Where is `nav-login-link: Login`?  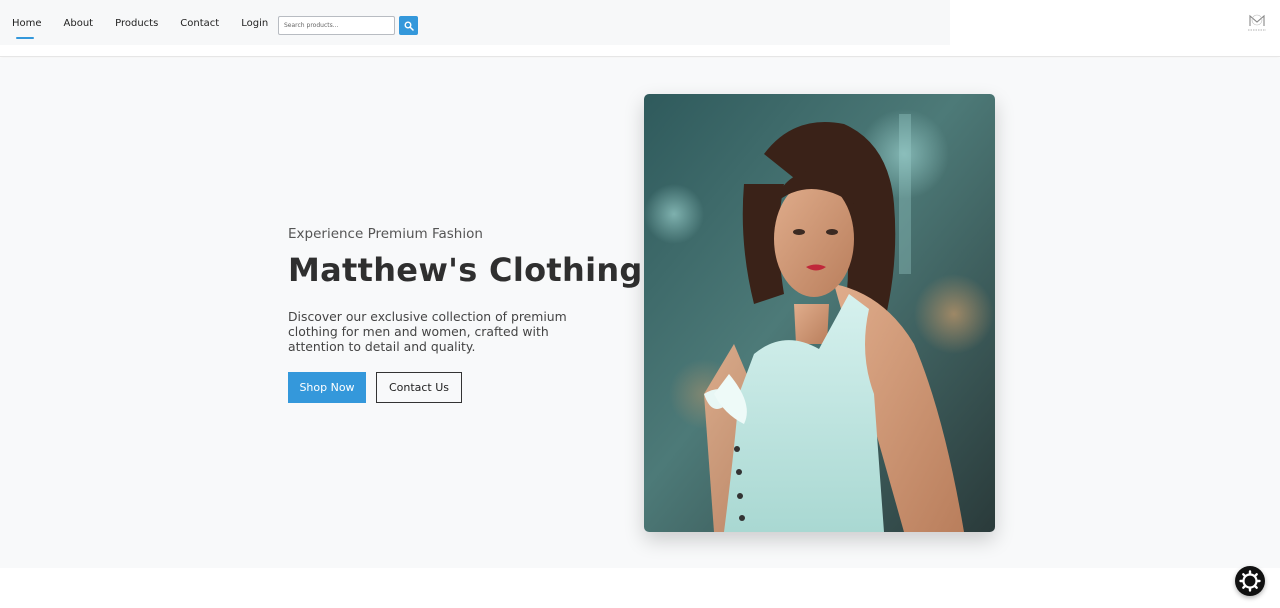 nav-login-link: Login is located at coordinates (254, 26).